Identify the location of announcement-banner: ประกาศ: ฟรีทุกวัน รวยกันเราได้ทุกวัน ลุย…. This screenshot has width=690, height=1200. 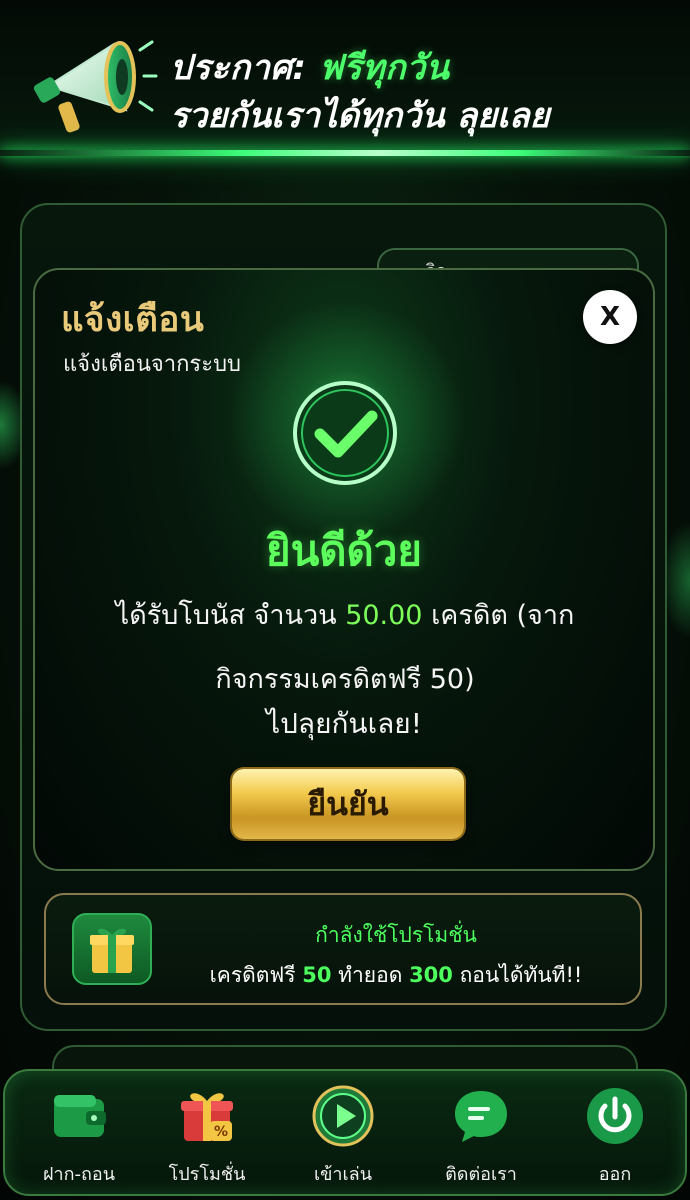
(345, 79).